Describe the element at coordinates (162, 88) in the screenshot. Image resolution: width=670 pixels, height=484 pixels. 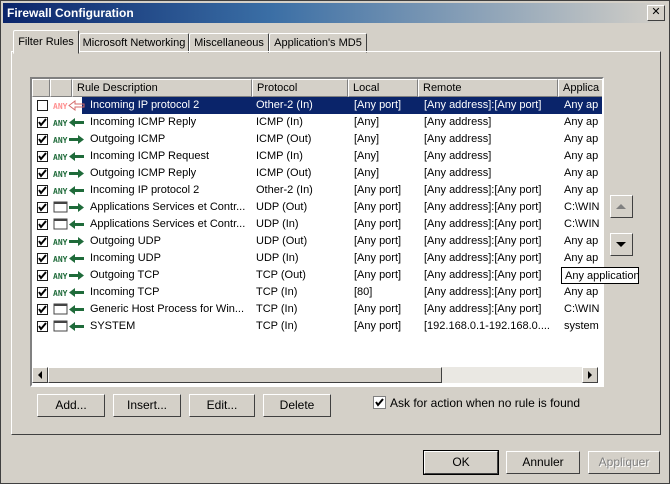
I see `header-rule-description: Rule Description` at that location.